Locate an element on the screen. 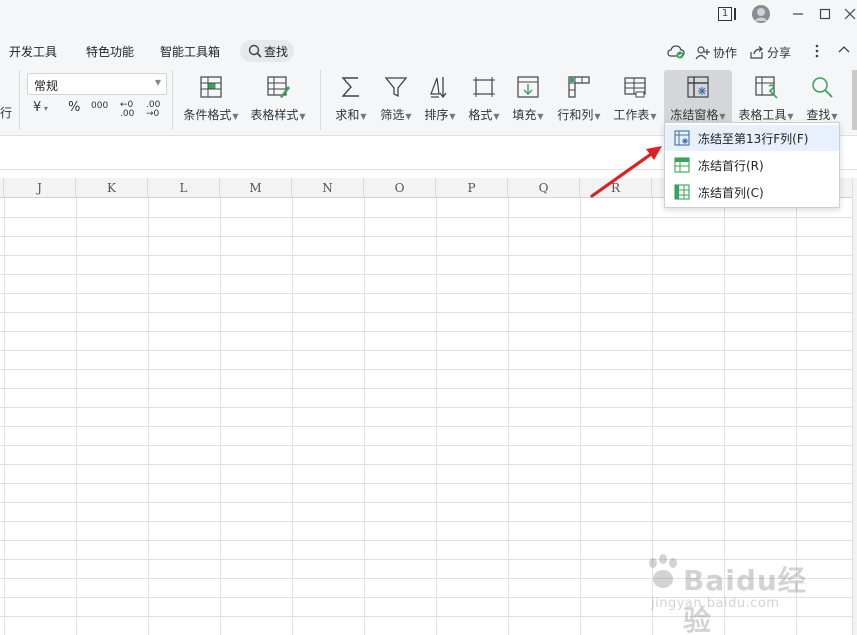 The width and height of the screenshot is (857, 635). tab-developer-tools: 开发工具 is located at coordinates (33, 51).